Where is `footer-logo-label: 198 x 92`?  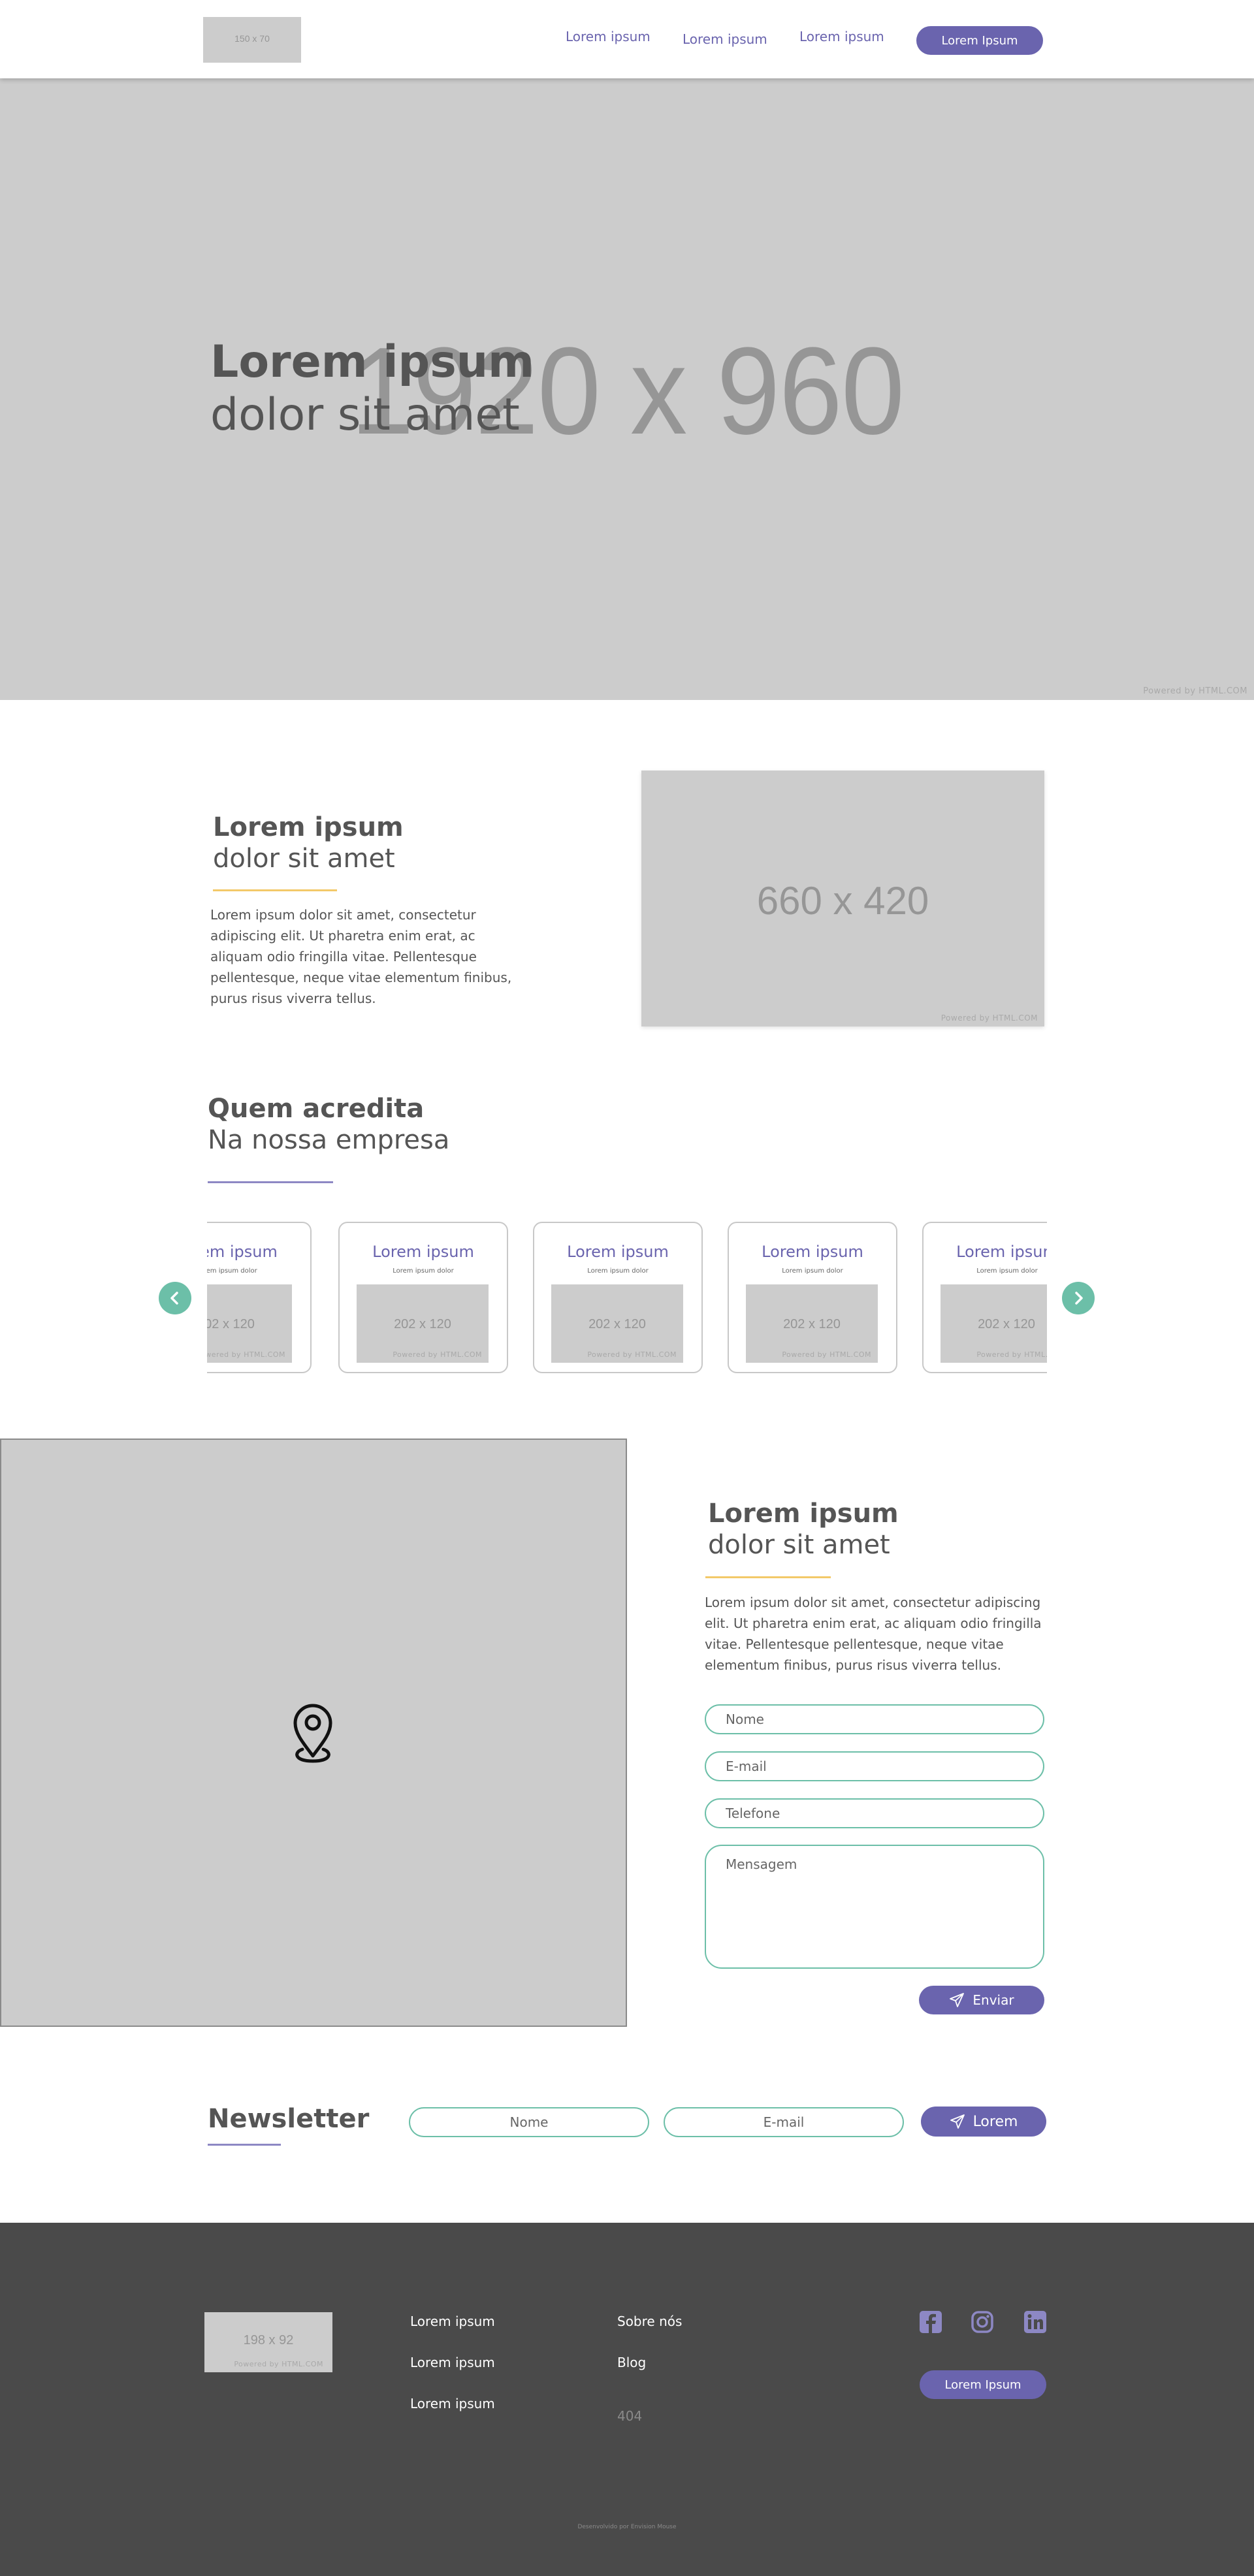
footer-logo-label: 198 x 92 is located at coordinates (268, 2340).